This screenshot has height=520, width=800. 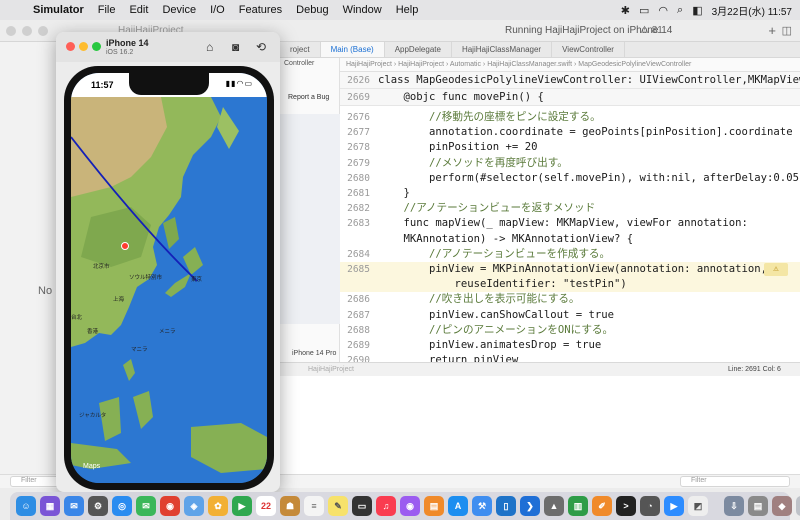 I want to click on maps-icon: ◈, so click(x=194, y=506).